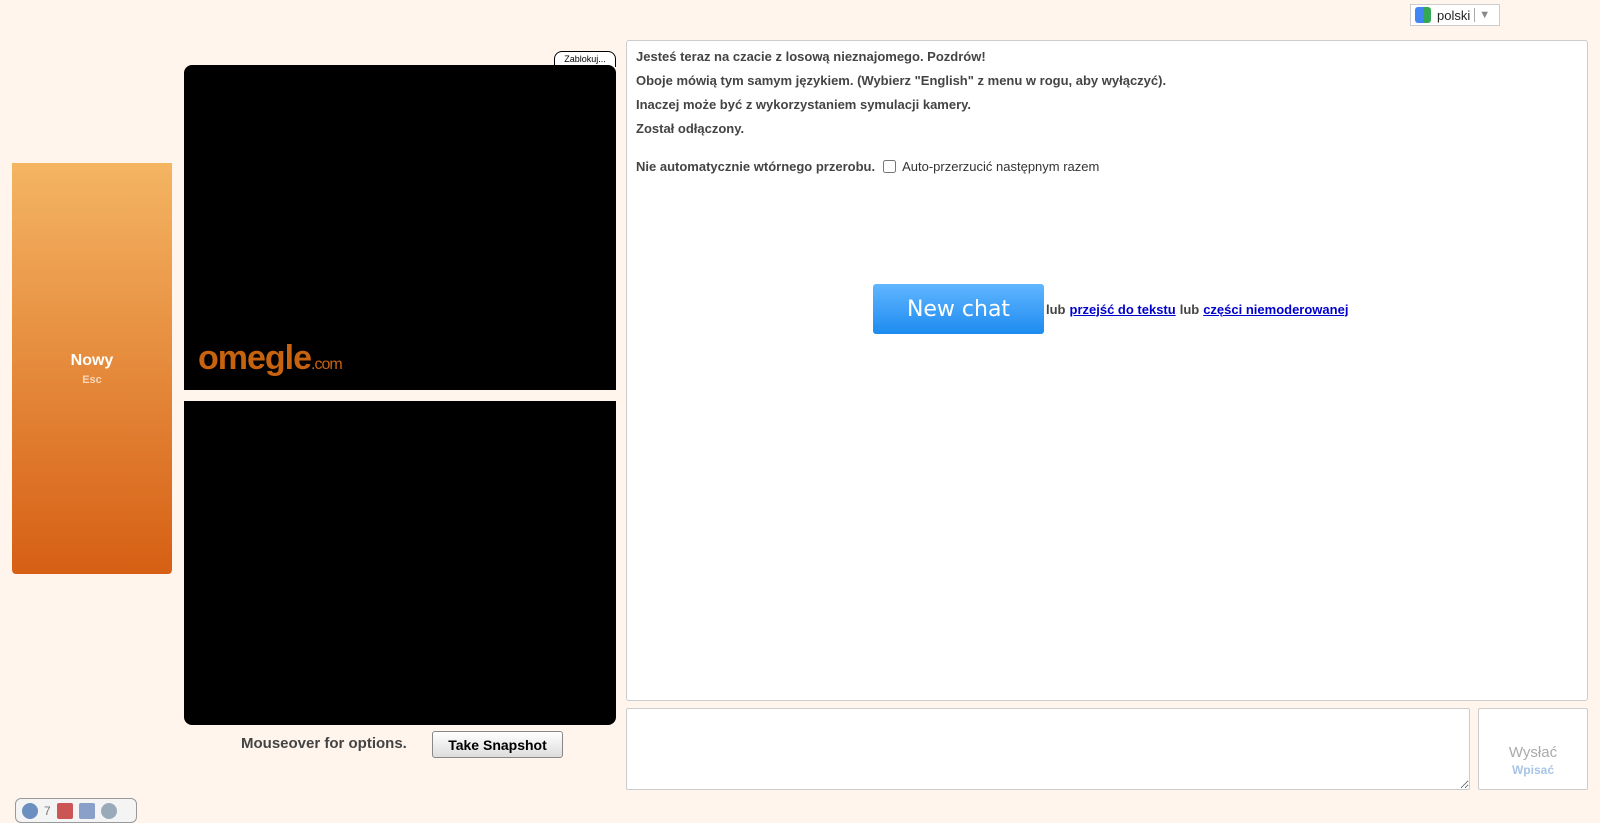 The image size is (1600, 823). What do you see at coordinates (756, 166) in the screenshot?
I see `reconnect-text: Nie automatycznie wtórnego przerobu.` at bounding box center [756, 166].